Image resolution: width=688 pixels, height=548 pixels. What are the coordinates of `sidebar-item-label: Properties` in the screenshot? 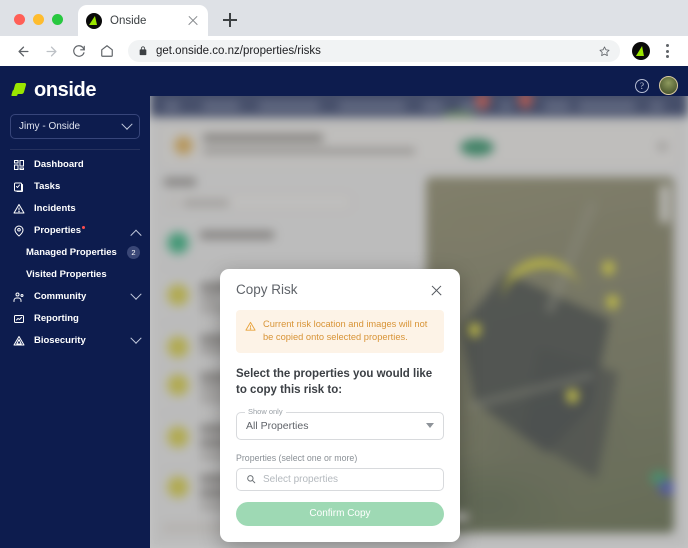 It's located at (83, 230).